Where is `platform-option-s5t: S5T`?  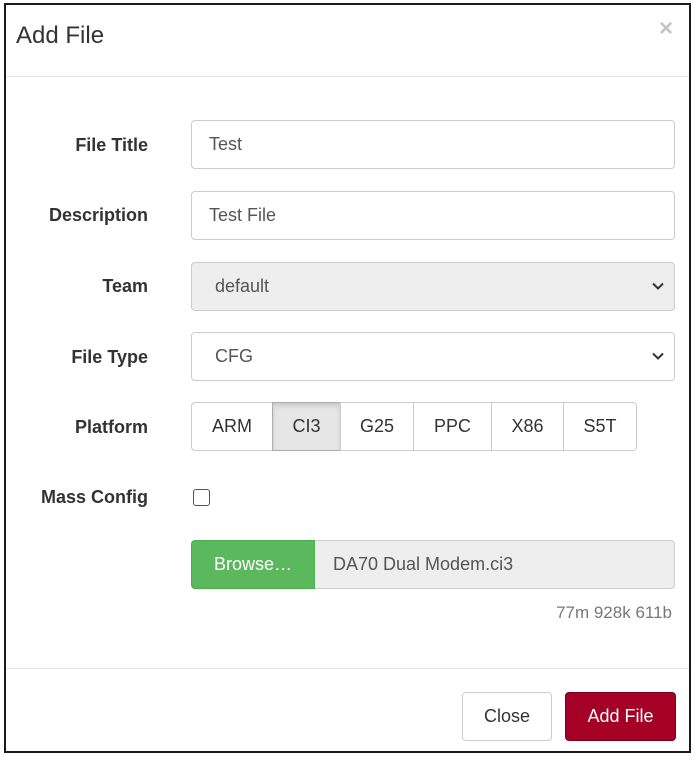 platform-option-s5t: S5T is located at coordinates (600, 426).